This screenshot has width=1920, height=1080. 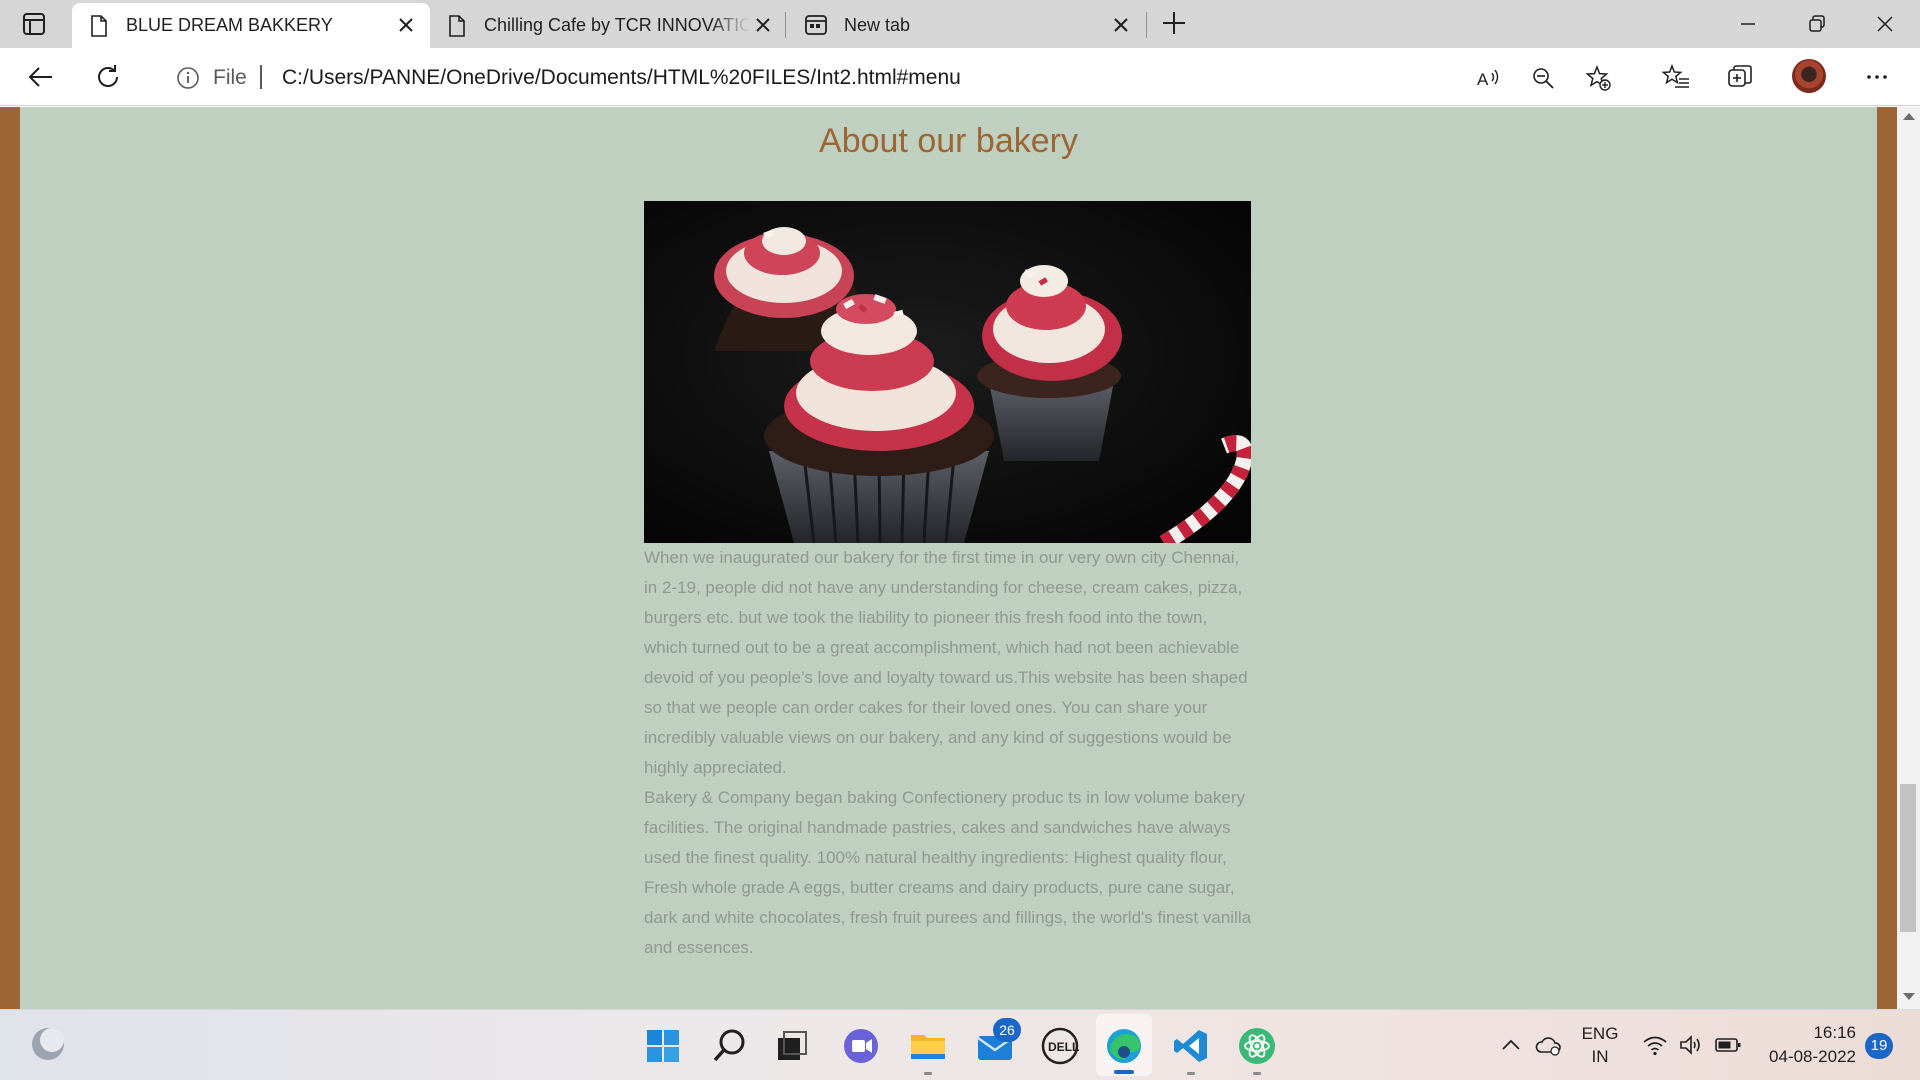 What do you see at coordinates (188, 78) in the screenshot?
I see `info-icon` at bounding box center [188, 78].